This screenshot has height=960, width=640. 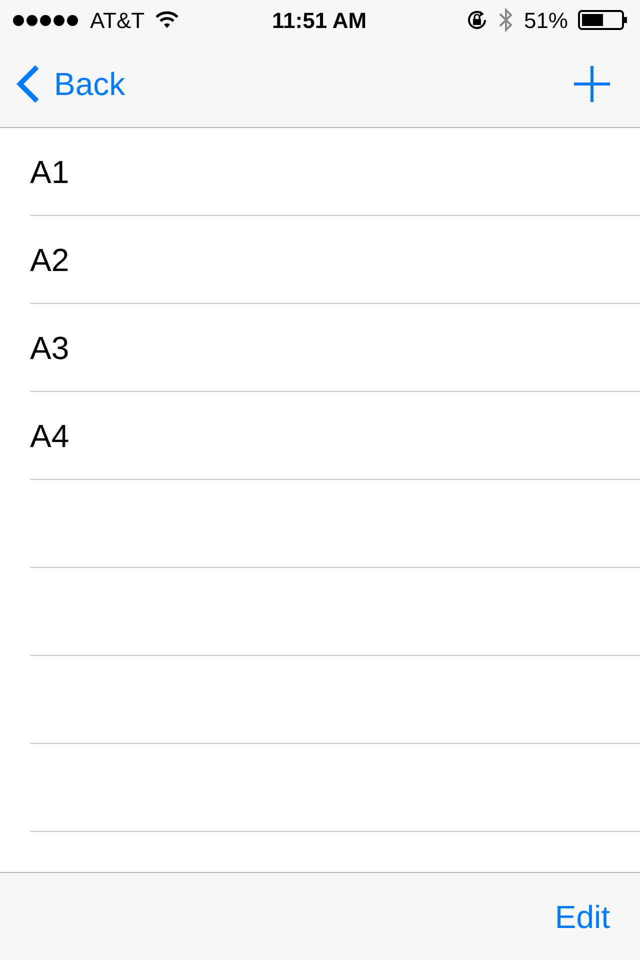 What do you see at coordinates (50, 348) in the screenshot?
I see `row-label: A3` at bounding box center [50, 348].